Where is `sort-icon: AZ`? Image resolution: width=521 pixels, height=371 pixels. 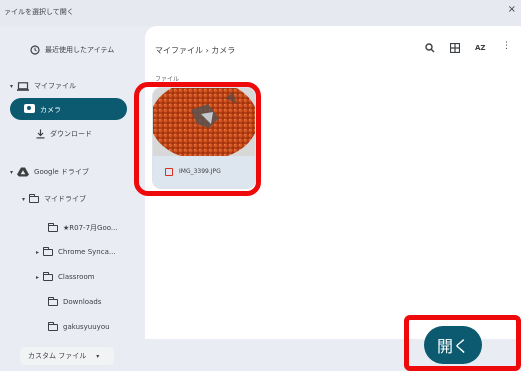 sort-icon: AZ is located at coordinates (480, 48).